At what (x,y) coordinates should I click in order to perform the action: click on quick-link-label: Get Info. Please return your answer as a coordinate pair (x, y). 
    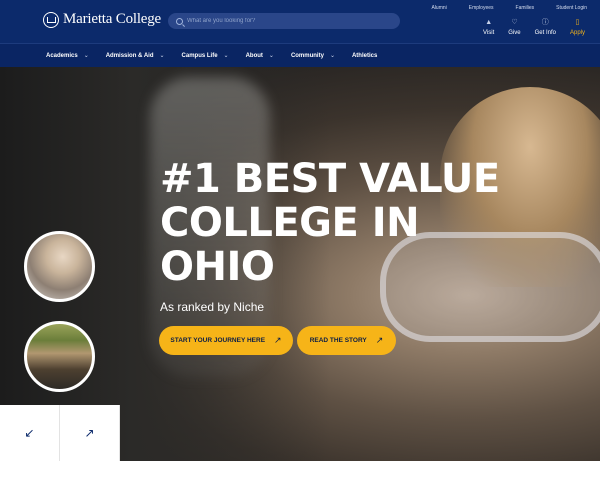
    Looking at the image, I should click on (545, 33).